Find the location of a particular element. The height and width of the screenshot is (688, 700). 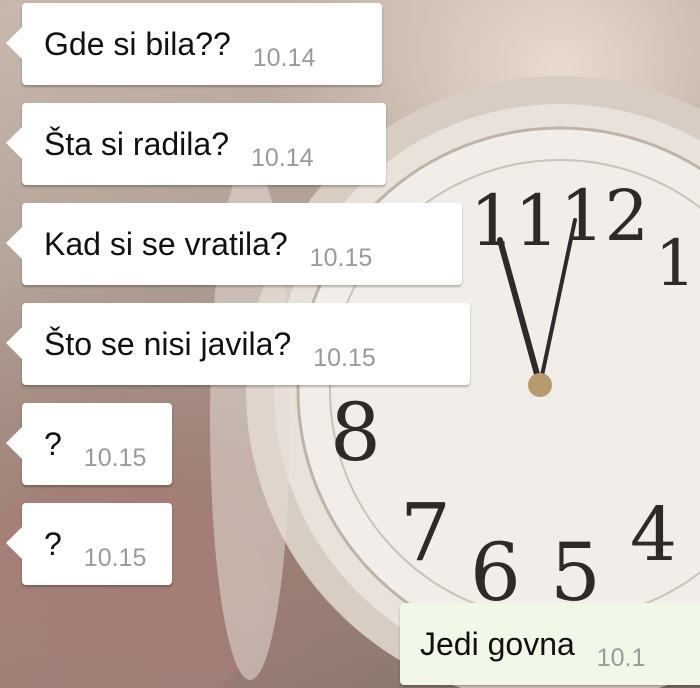

message-text: Što se nisi javila? is located at coordinates (168, 344).